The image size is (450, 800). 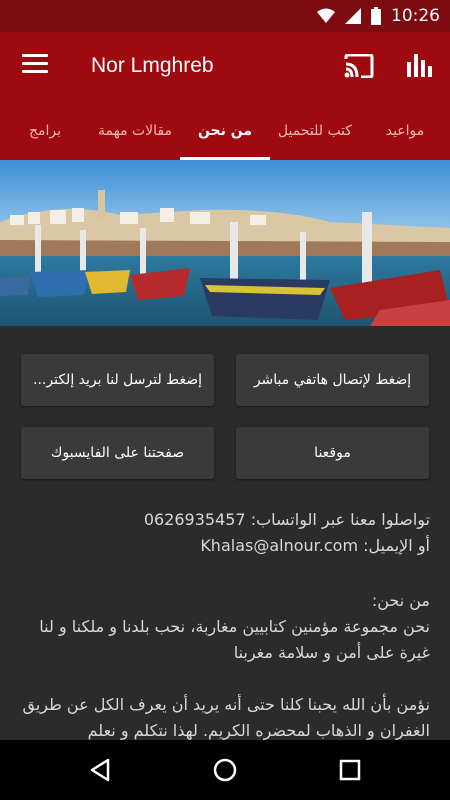 I want to click on whatsapp-line: تواصلوا معنا عبر الواتساب: 0626935457, so click(x=224, y=520).